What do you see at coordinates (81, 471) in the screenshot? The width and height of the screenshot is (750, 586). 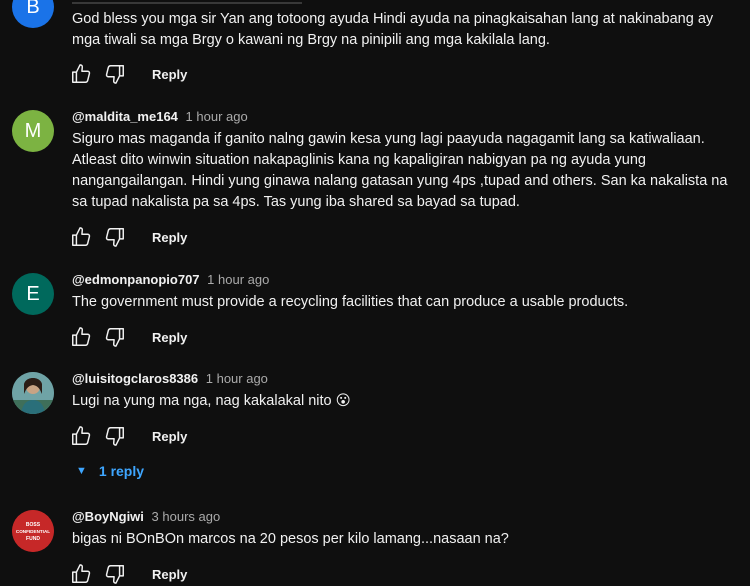 I see `chevron-down-icon: ▼` at bounding box center [81, 471].